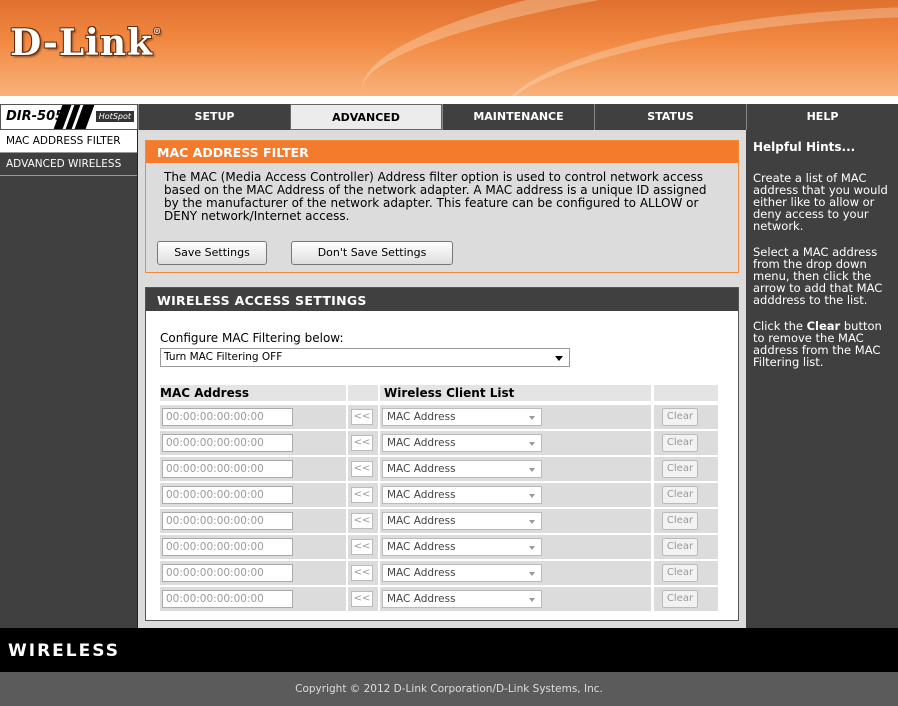 The image size is (898, 706). Describe the element at coordinates (449, 393) in the screenshot. I see `client-list-column-label: Wireless Client List` at that location.